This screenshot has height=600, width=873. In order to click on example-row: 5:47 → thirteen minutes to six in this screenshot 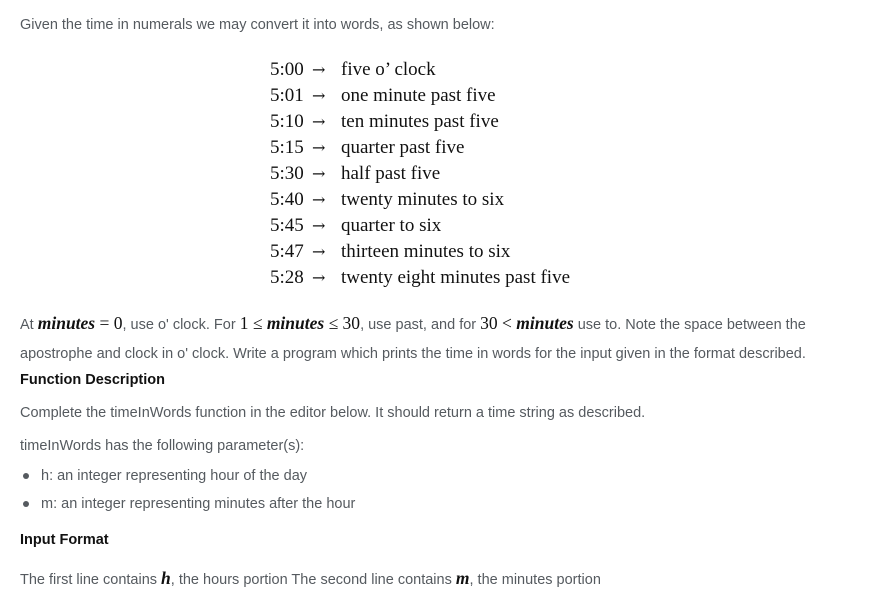, I will do `click(420, 252)`.